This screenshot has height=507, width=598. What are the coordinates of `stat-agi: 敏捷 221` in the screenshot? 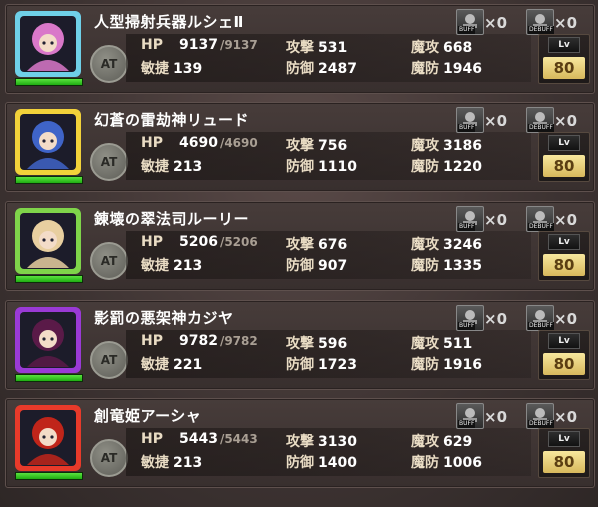 It's located at (171, 364).